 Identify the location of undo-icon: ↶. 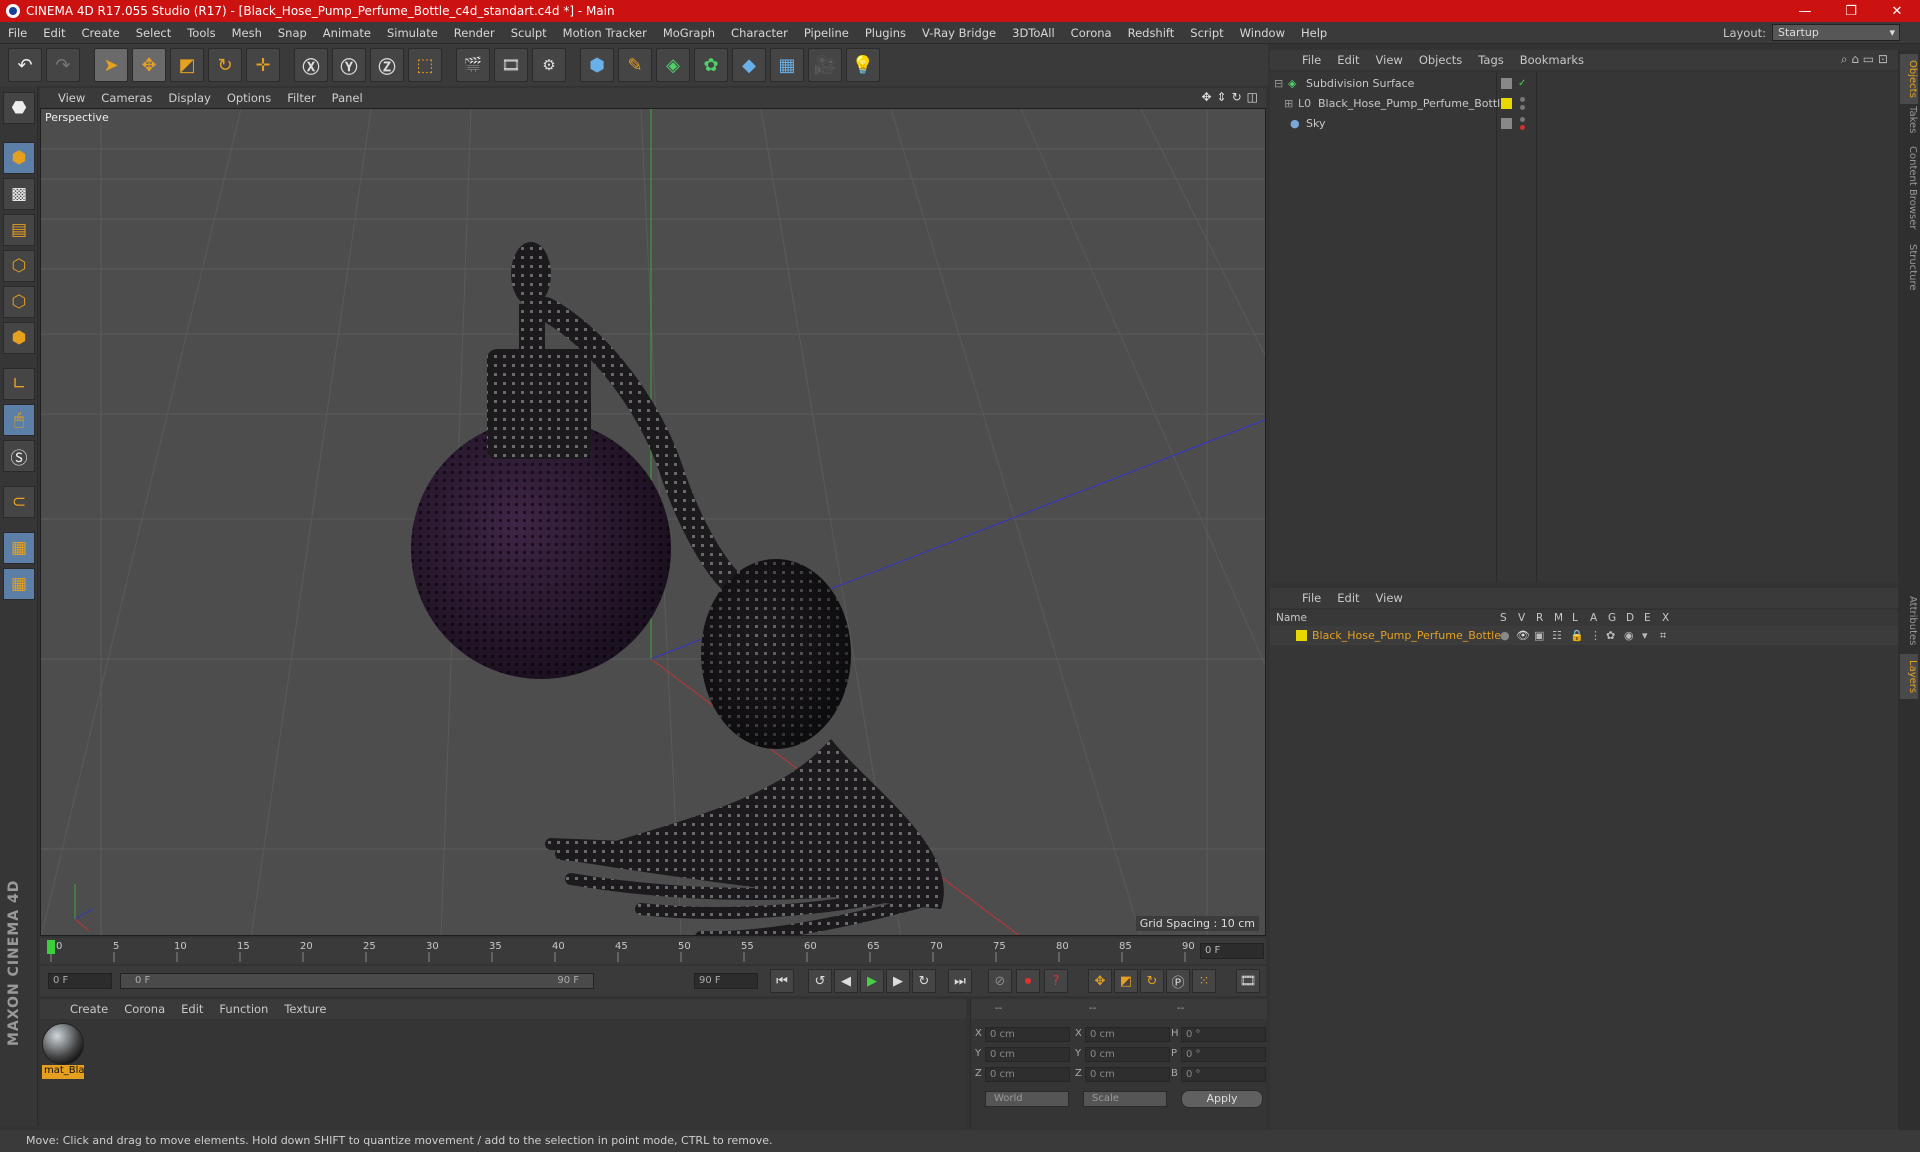
(25, 65).